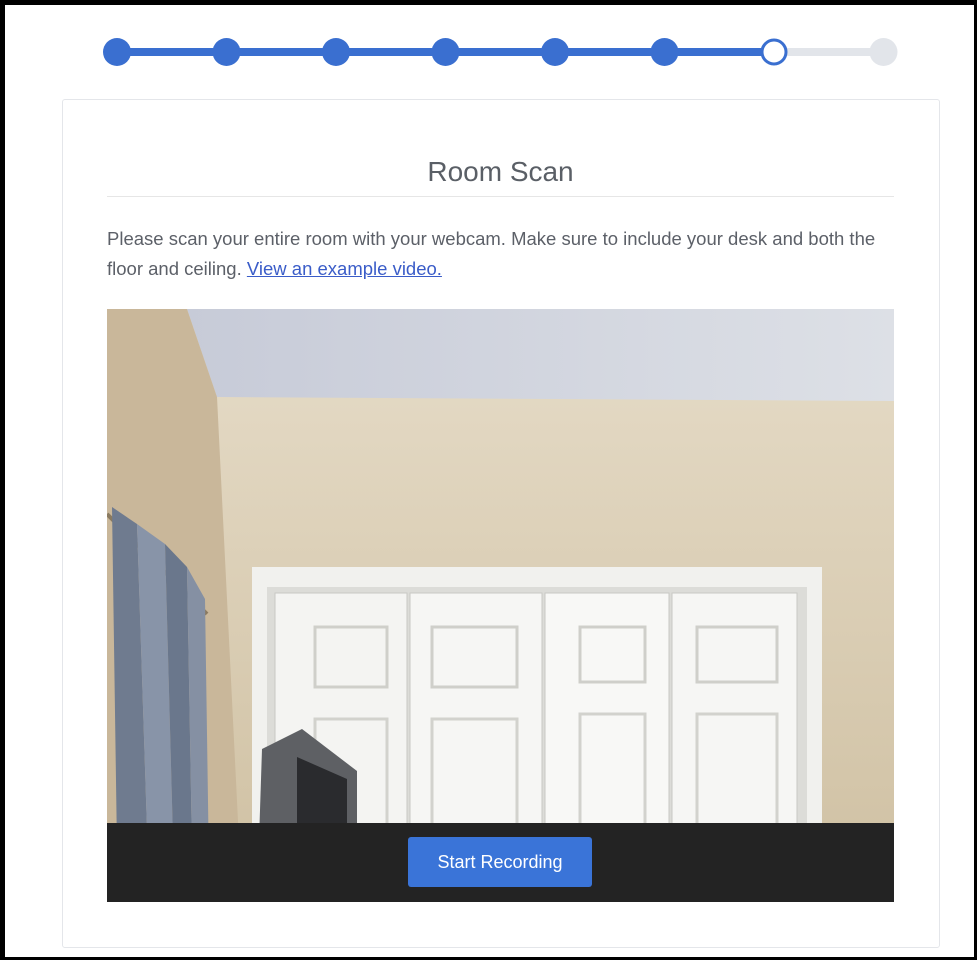 The height and width of the screenshot is (960, 977). What do you see at coordinates (883, 52) in the screenshot?
I see `step-pending-dot` at bounding box center [883, 52].